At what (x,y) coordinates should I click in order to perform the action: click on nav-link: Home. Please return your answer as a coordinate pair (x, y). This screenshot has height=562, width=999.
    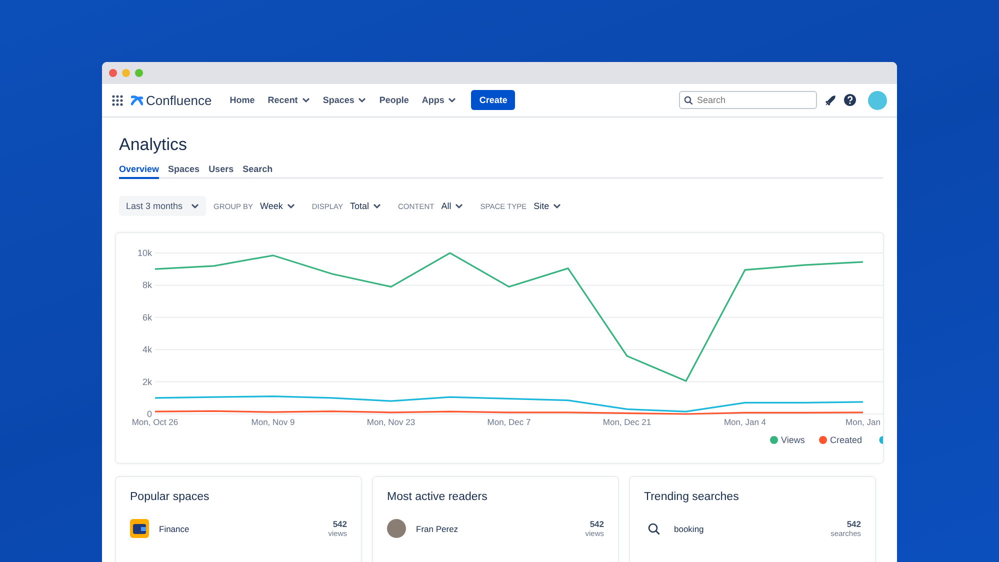
    Looking at the image, I should click on (242, 100).